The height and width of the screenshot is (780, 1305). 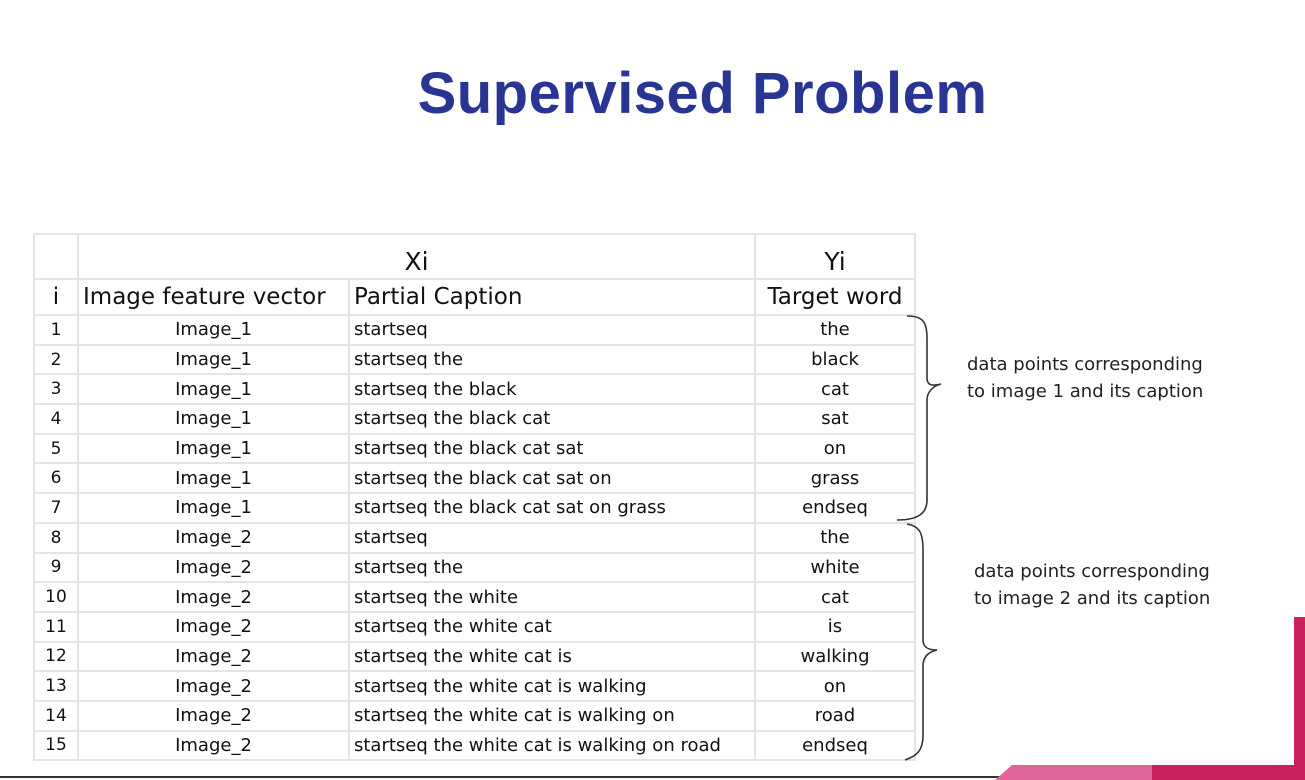 What do you see at coordinates (56, 256) in the screenshot?
I see `corner-cell` at bounding box center [56, 256].